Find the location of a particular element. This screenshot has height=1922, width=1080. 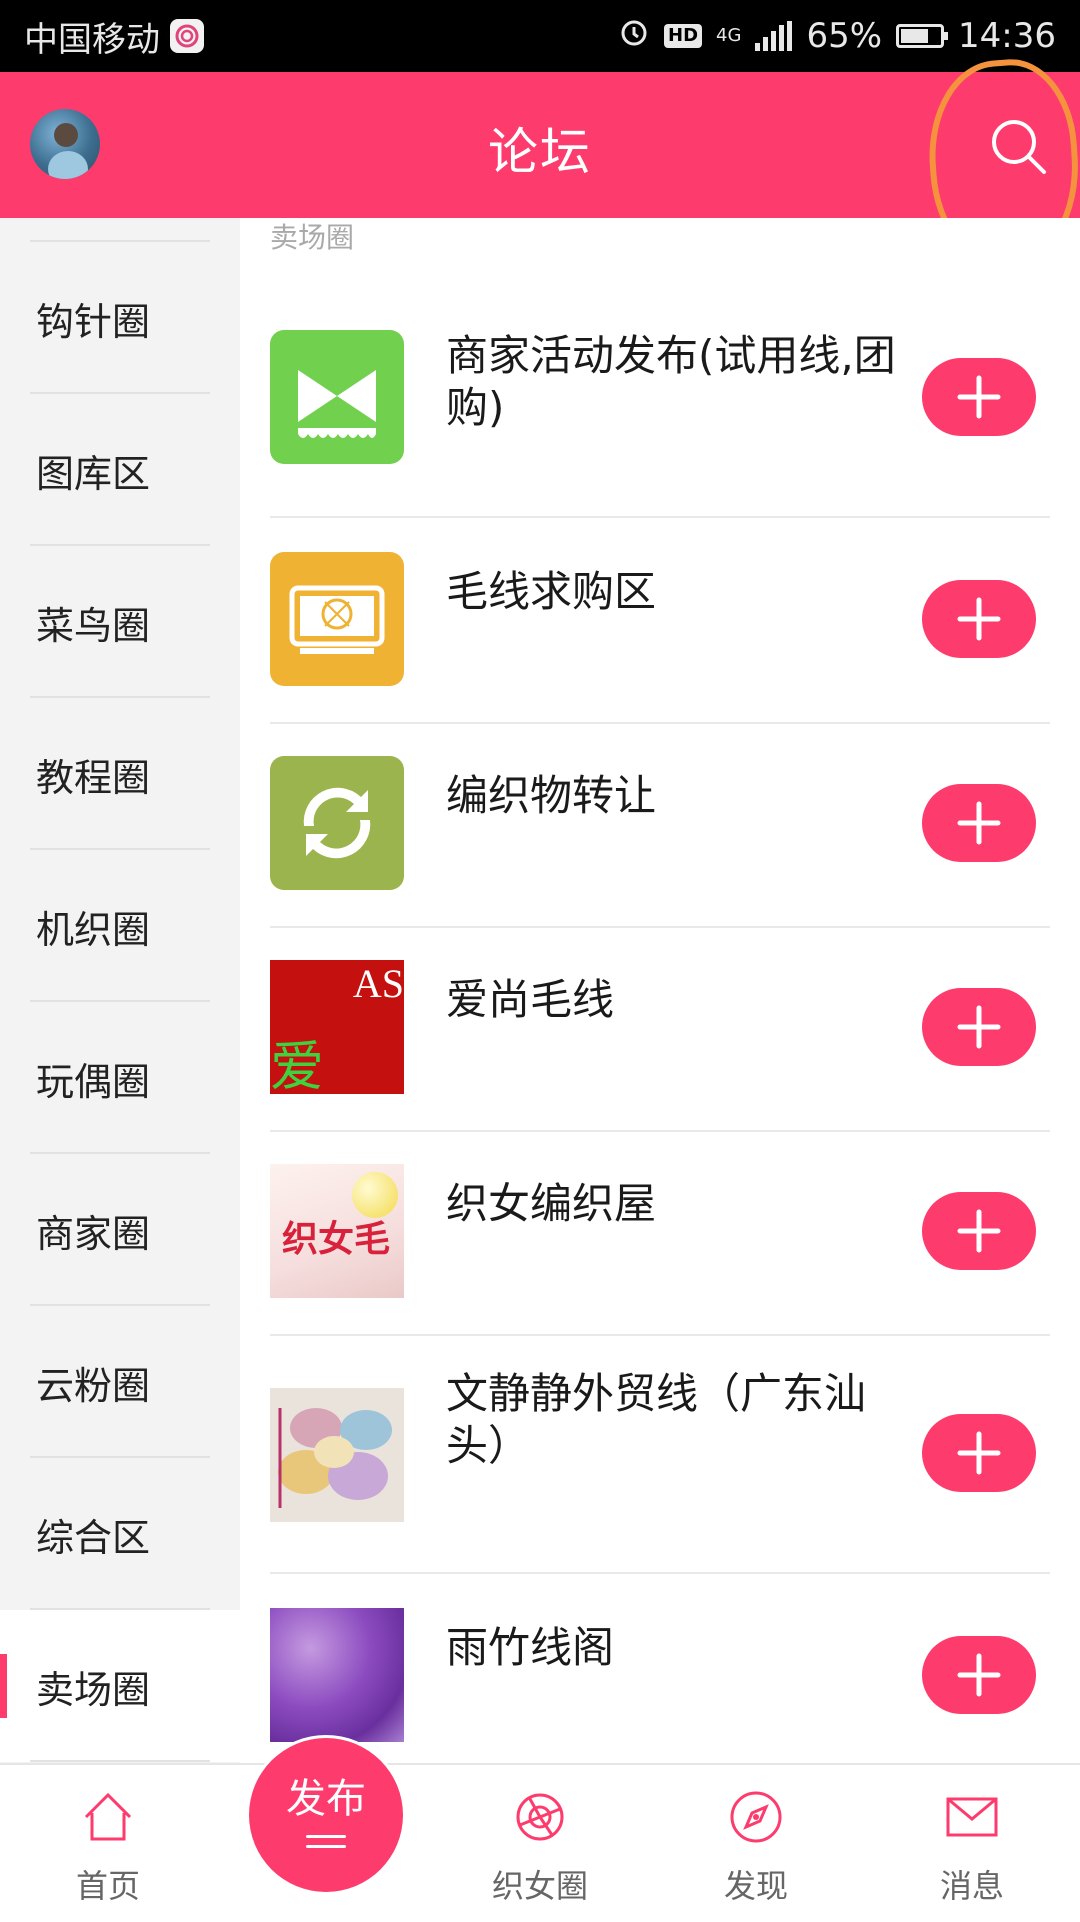

publish-label: 发布 is located at coordinates (326, 1798).